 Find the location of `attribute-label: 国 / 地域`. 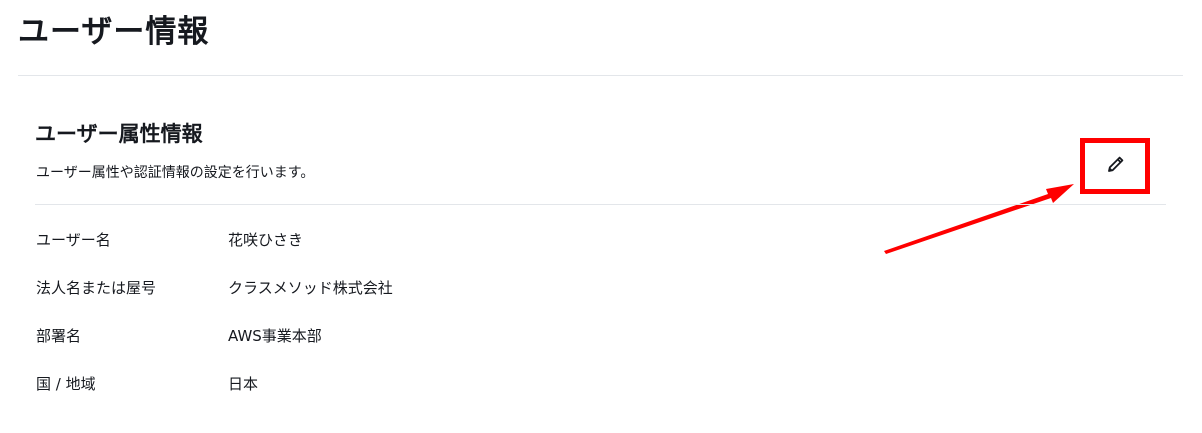

attribute-label: 国 / 地域 is located at coordinates (66, 384).